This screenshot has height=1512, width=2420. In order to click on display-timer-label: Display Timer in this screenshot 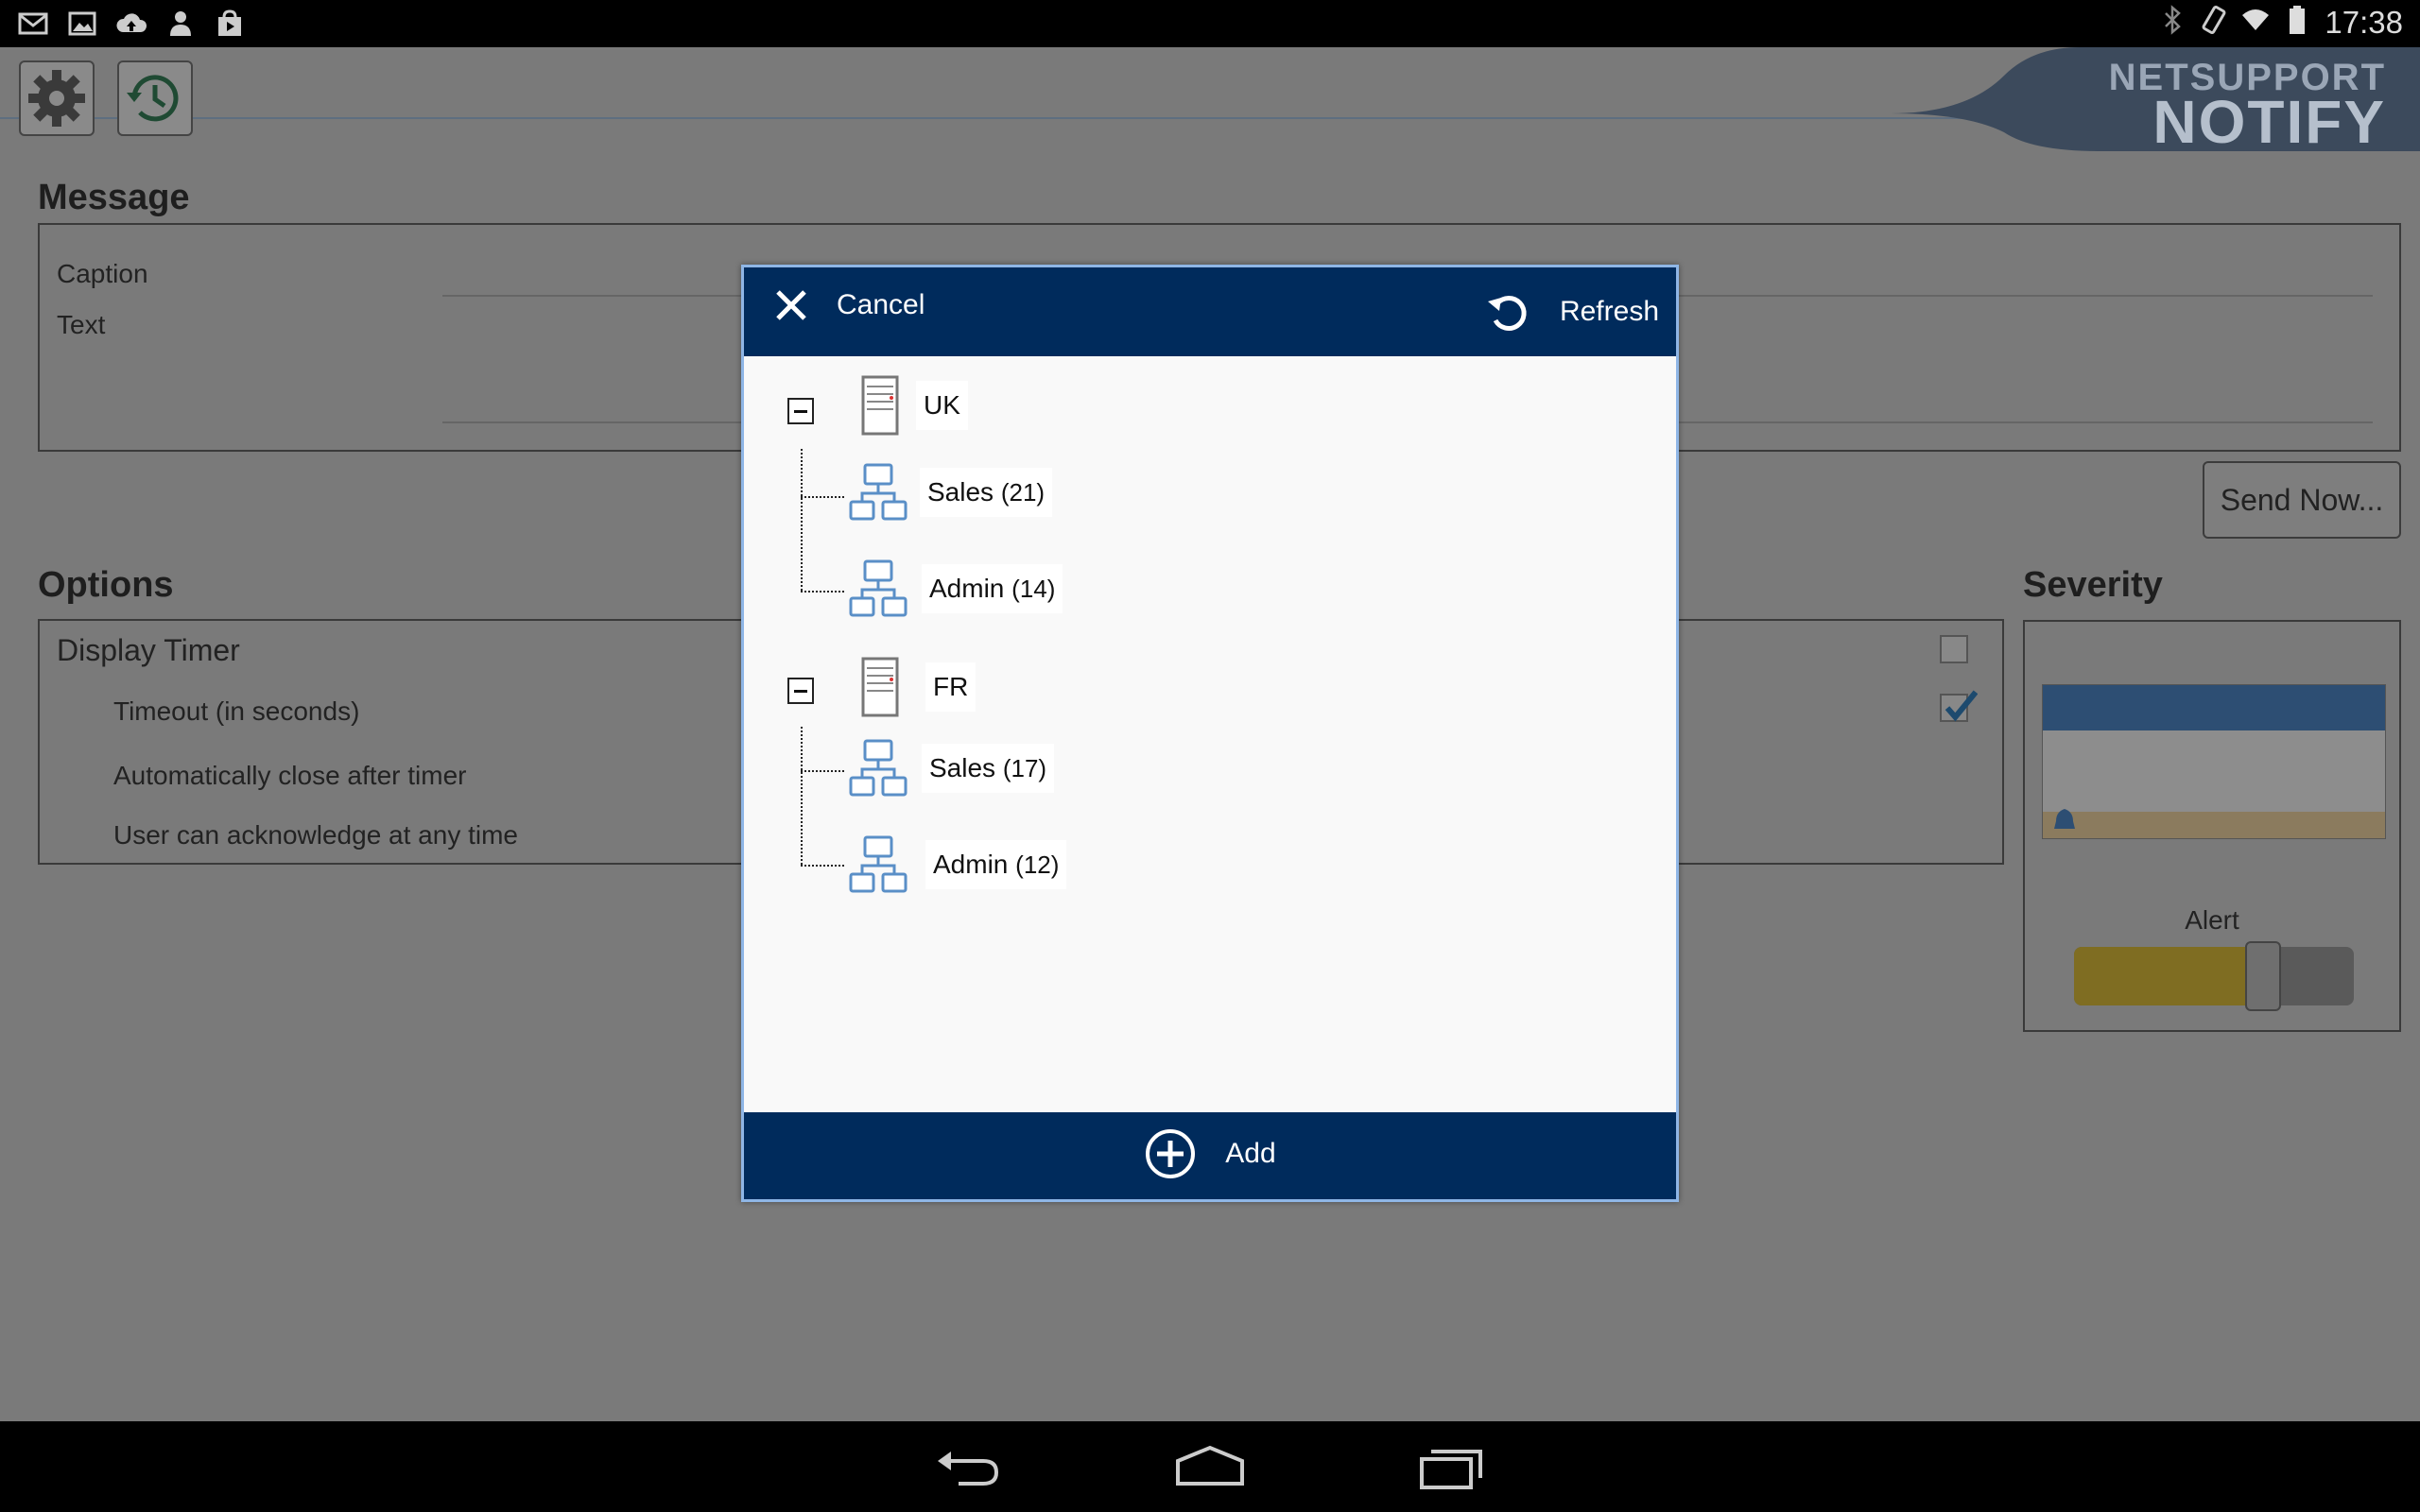, I will do `click(148, 650)`.